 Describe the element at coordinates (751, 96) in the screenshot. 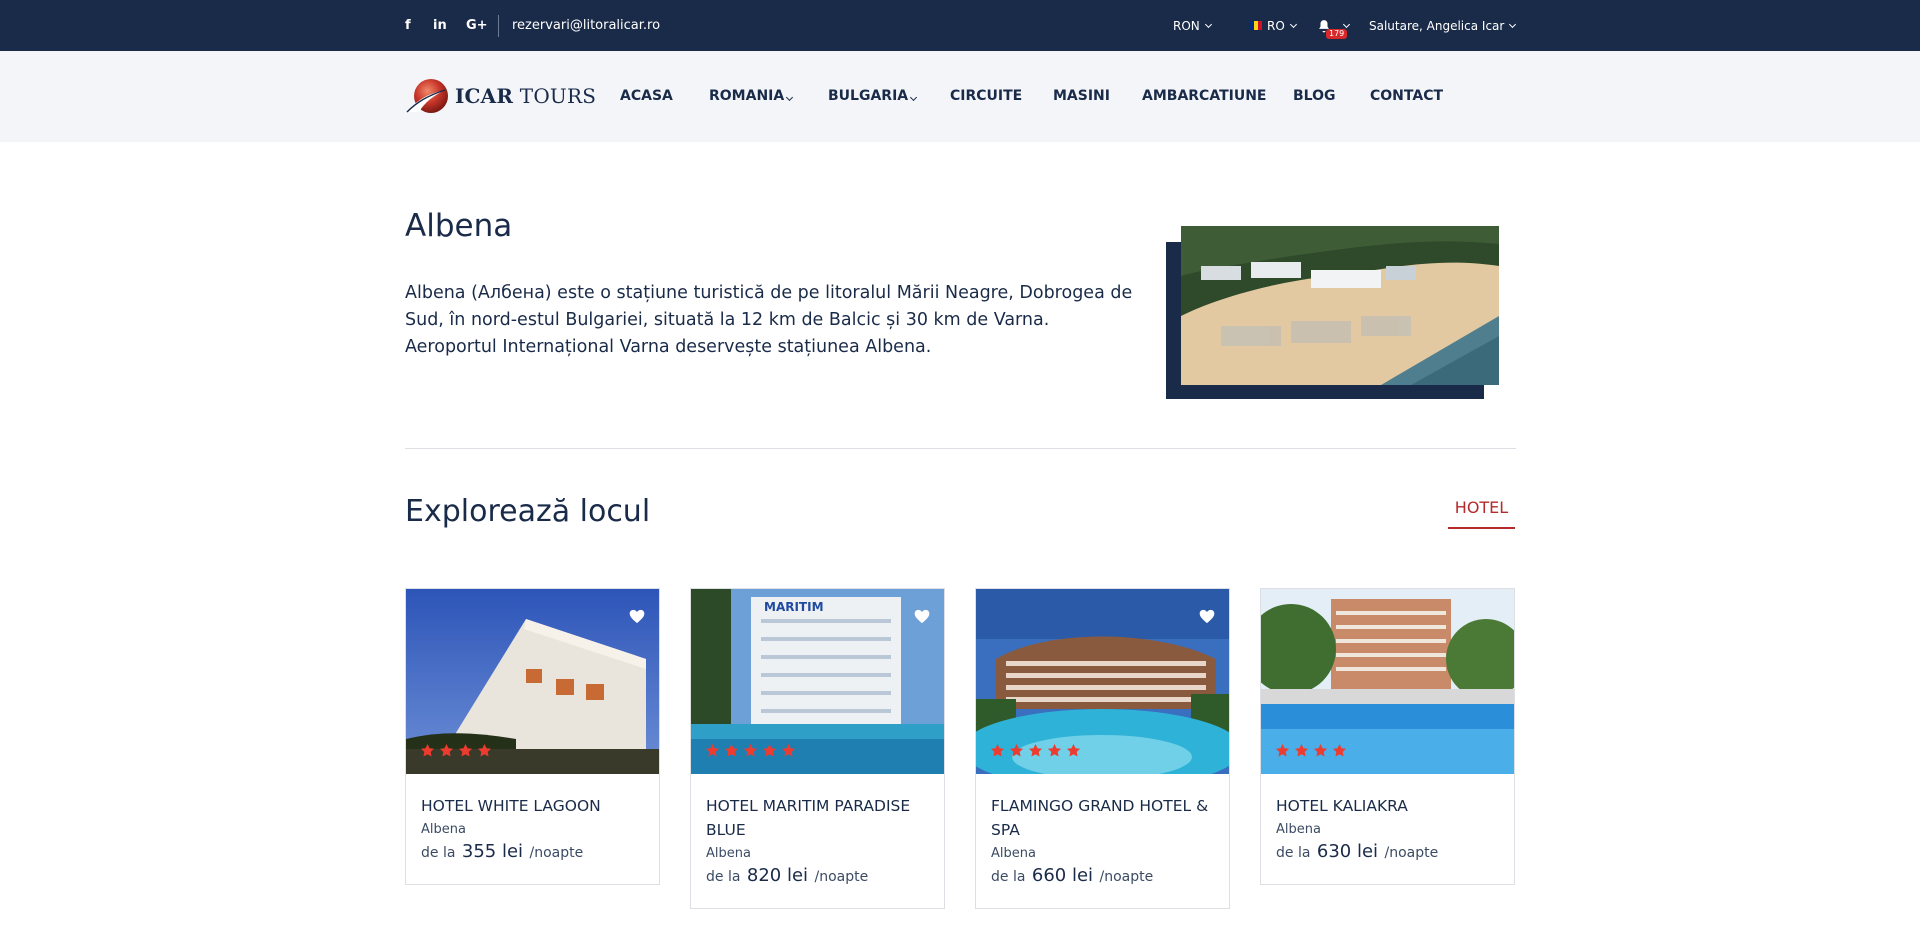

I see `nav-romania: ROMANIA` at that location.